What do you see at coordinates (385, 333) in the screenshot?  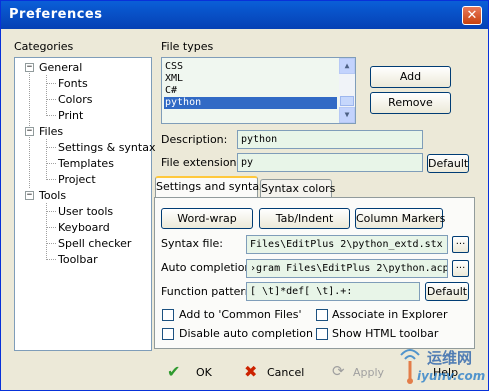 I see `checkbox-label: Show HTML toolbar` at bounding box center [385, 333].